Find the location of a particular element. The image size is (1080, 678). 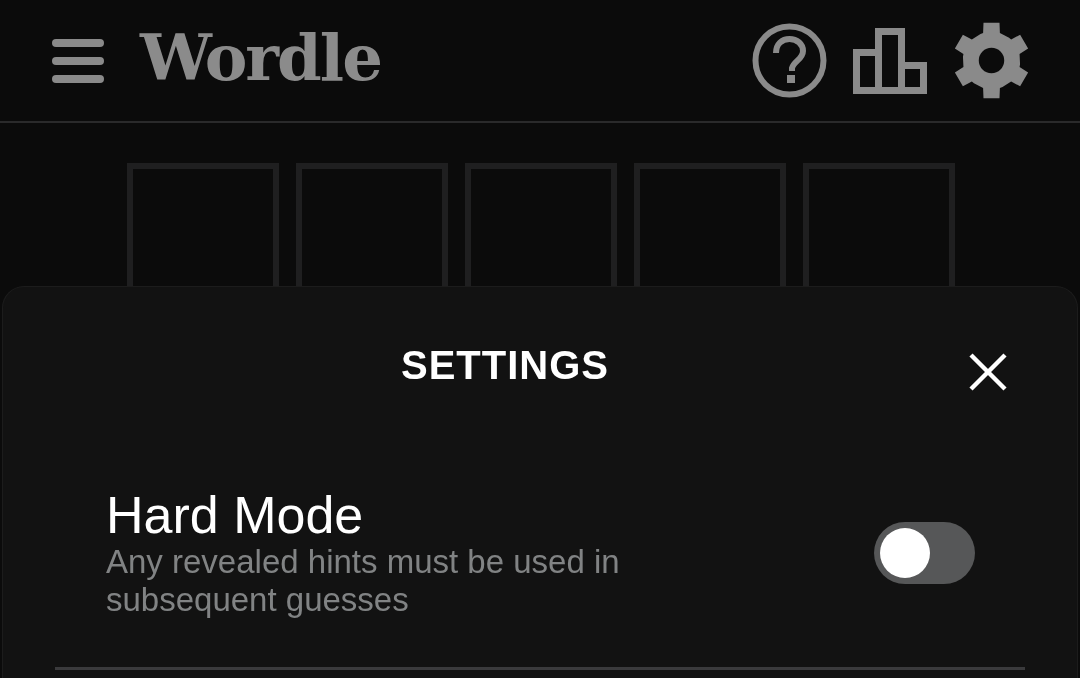

bar-chart-icon is located at coordinates (890, 60).